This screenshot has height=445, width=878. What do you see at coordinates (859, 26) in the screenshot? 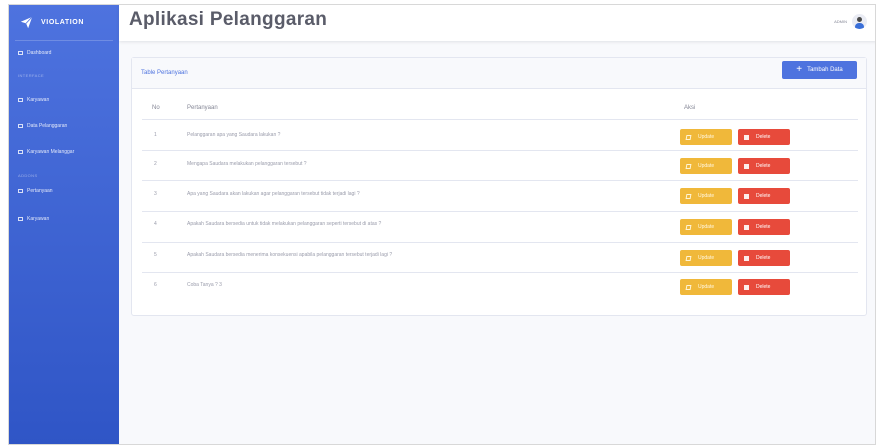
I see `avatar-body` at bounding box center [859, 26].